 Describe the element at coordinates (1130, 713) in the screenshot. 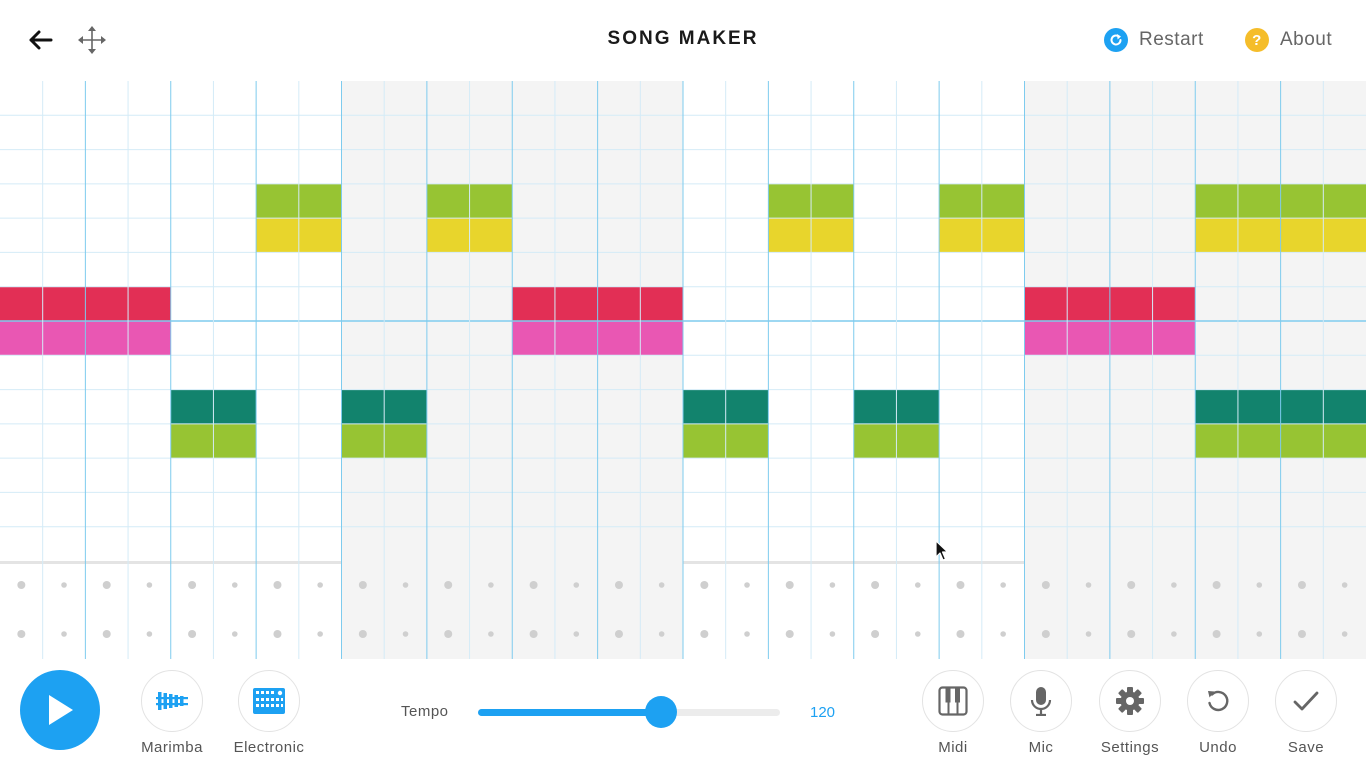

I see `settings-button: Settings` at that location.